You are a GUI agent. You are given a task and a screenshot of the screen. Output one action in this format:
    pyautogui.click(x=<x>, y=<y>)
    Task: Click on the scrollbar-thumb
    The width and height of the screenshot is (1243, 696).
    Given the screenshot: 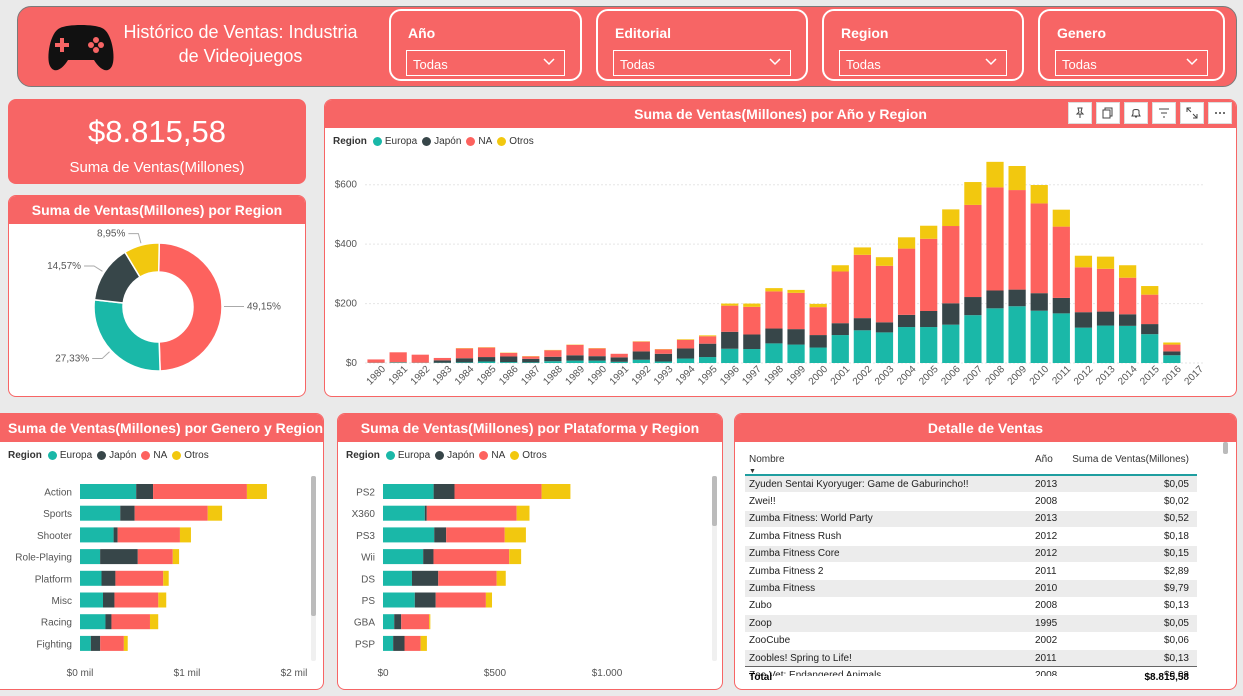 What is the action you would take?
    pyautogui.click(x=714, y=501)
    